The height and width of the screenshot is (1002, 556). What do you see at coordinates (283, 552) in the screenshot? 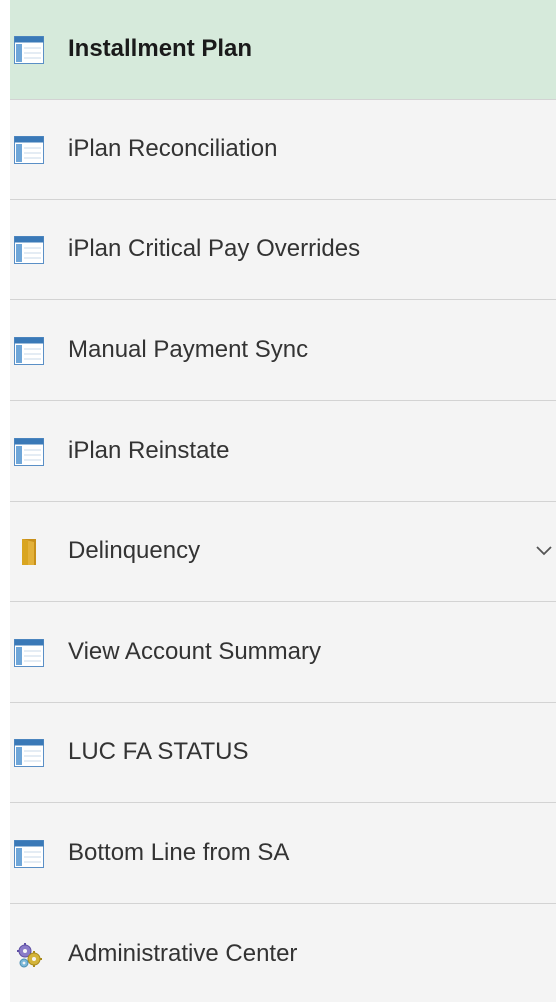
I see `nav-folder-delinquency: Delinquency` at bounding box center [283, 552].